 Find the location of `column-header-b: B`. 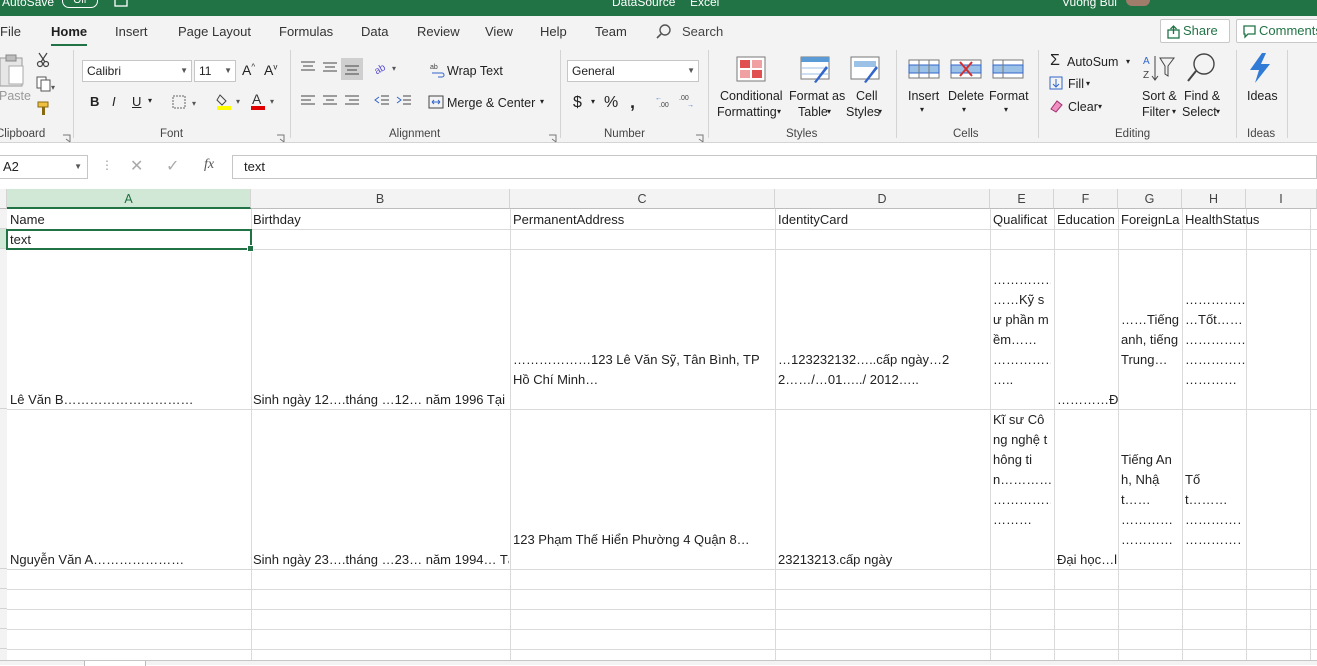

column-header-b: B is located at coordinates (380, 199).